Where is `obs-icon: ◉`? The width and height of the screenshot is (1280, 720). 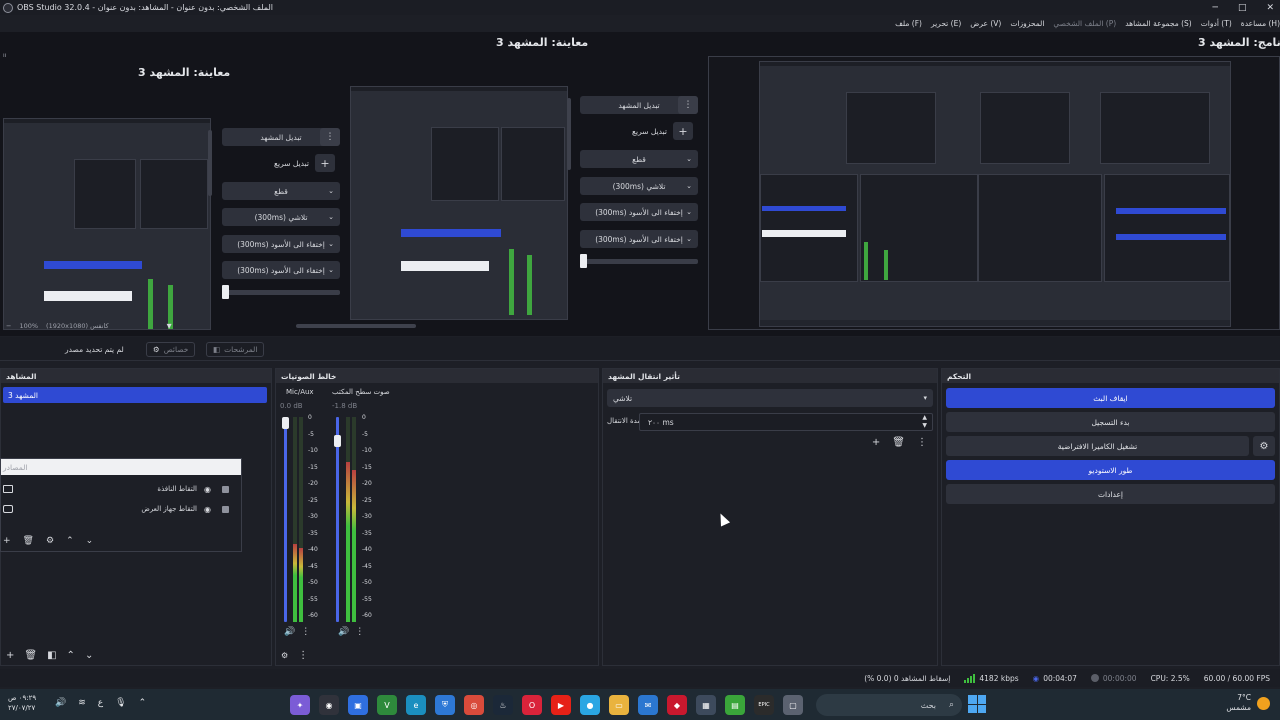
obs-icon: ◉ is located at coordinates (329, 705).